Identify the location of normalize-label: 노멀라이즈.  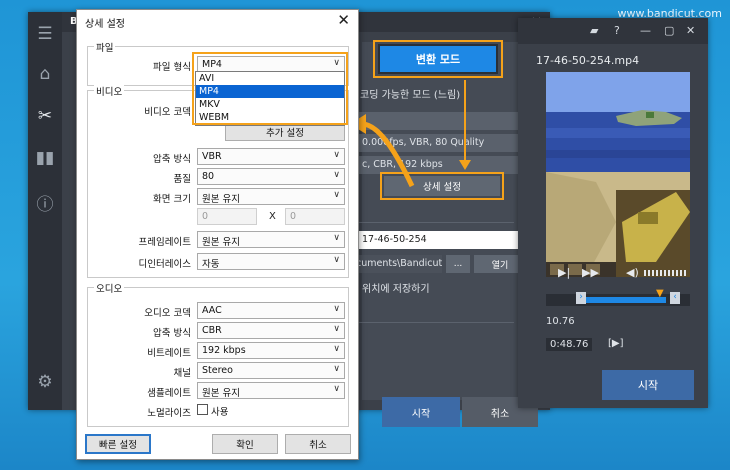
(169, 413).